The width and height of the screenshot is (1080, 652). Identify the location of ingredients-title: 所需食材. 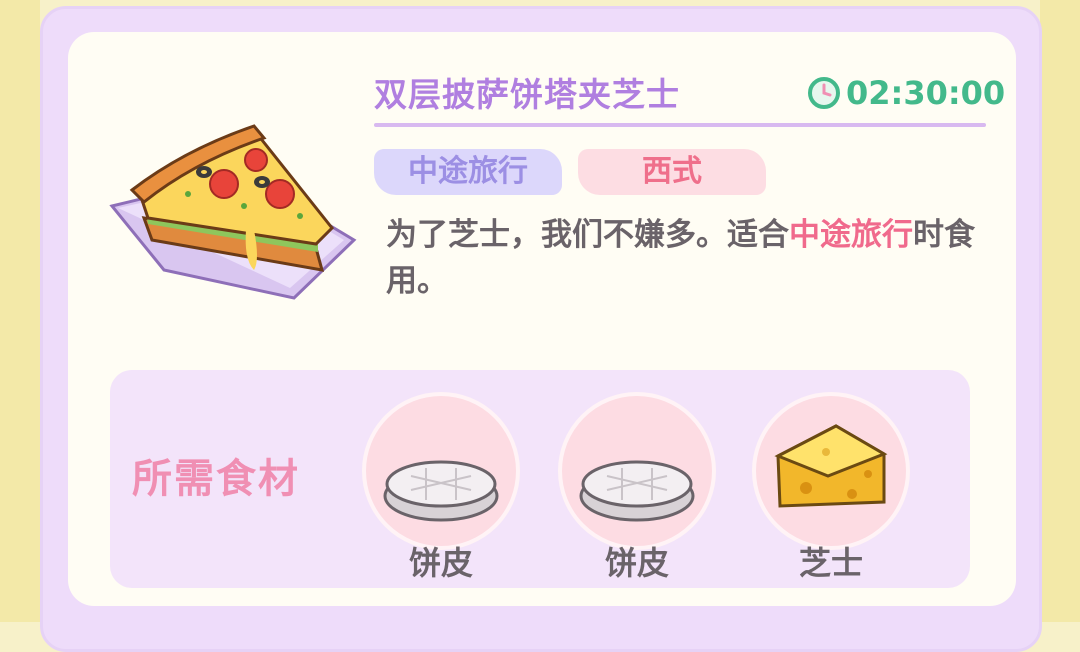
(216, 479).